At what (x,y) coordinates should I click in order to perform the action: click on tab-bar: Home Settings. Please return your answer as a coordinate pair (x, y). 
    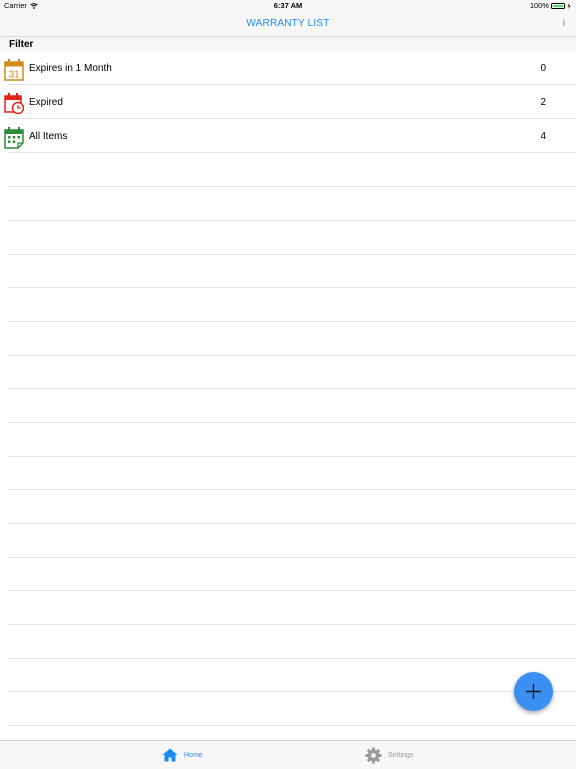
    Looking at the image, I should click on (288, 754).